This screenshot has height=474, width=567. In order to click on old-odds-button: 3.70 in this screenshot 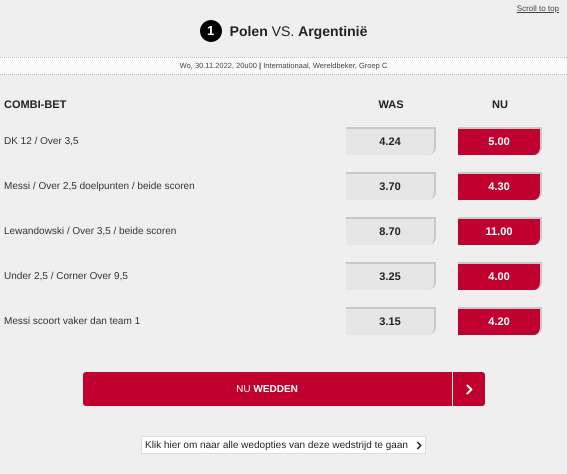, I will do `click(391, 186)`.